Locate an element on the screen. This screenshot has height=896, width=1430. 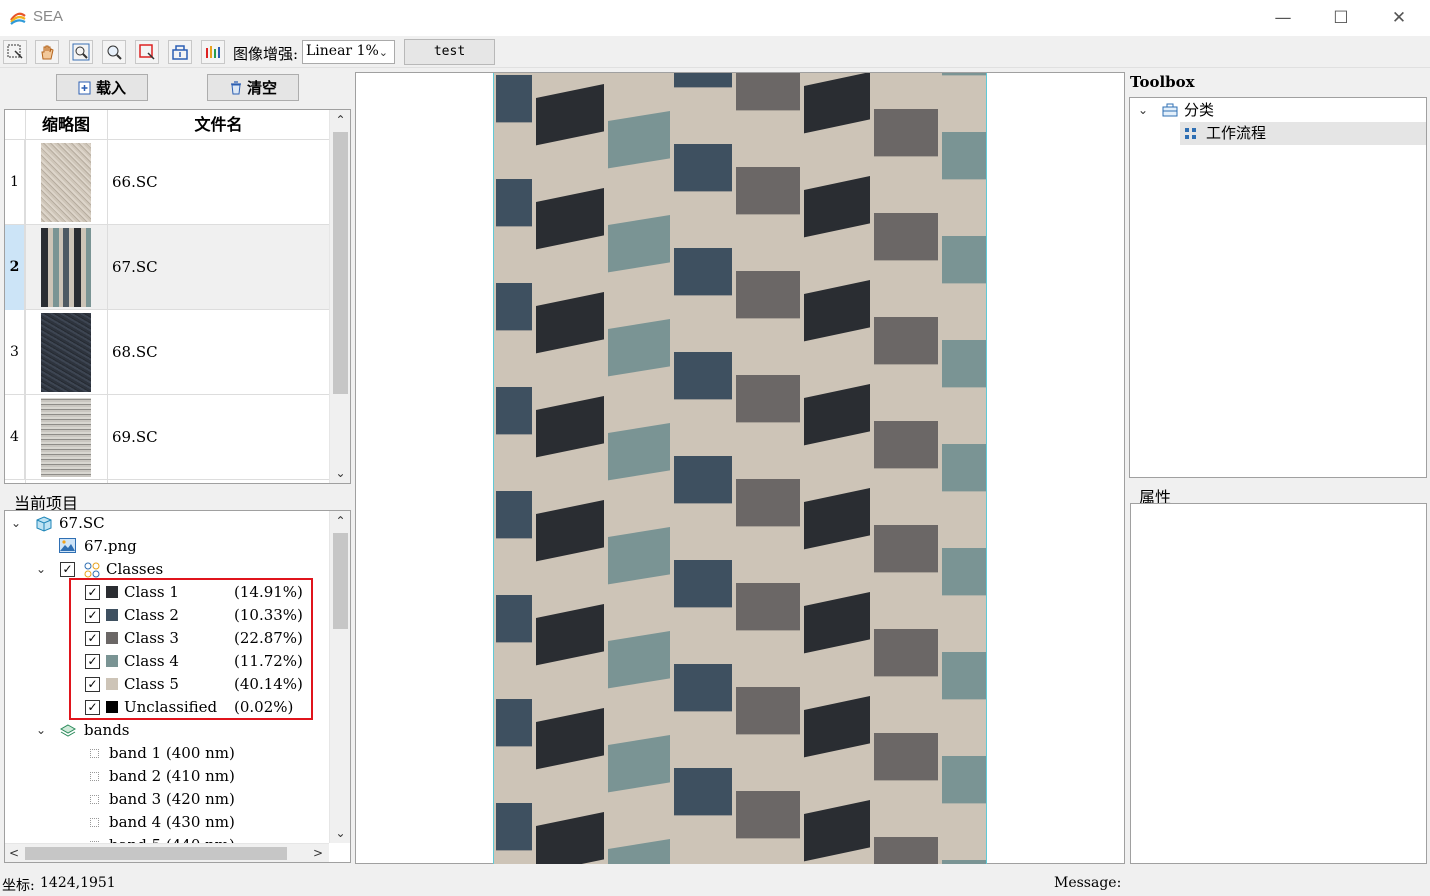
properties-panel is located at coordinates (1278, 683).